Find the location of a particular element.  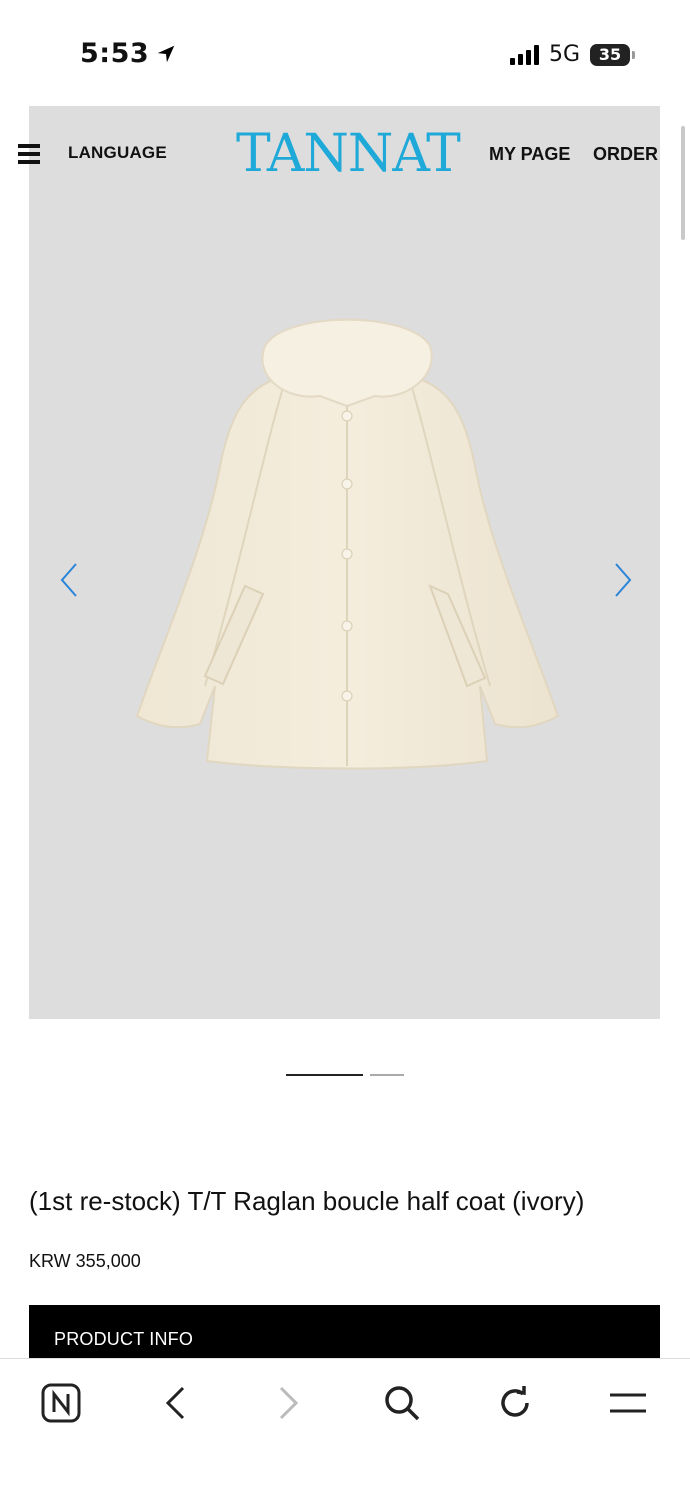

carousel-prev-icon is located at coordinates (70, 580).